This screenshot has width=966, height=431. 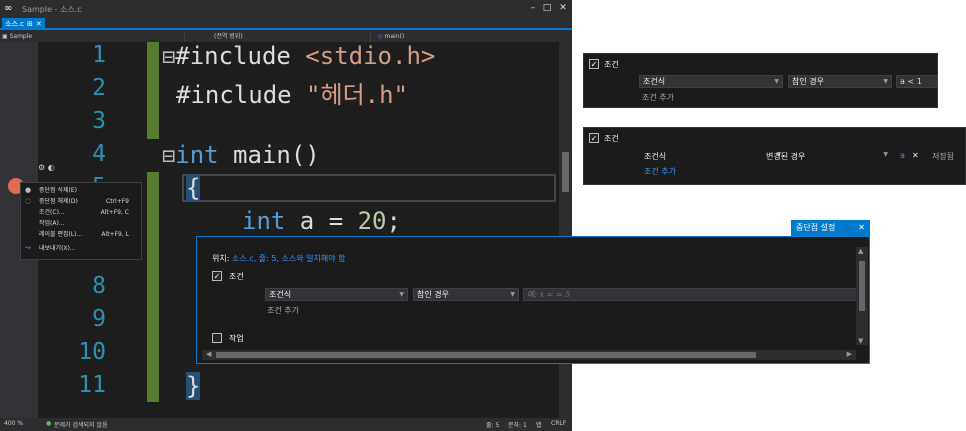 What do you see at coordinates (81, 190) in the screenshot?
I see `menu-item-delete: ● 중단점 삭제(E)` at bounding box center [81, 190].